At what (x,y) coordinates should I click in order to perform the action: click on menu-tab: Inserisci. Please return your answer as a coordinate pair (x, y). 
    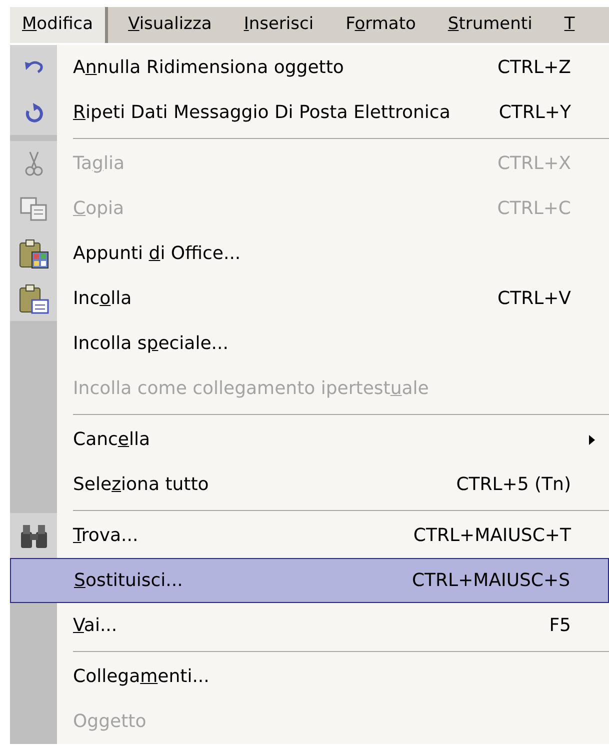
    Looking at the image, I should click on (279, 25).